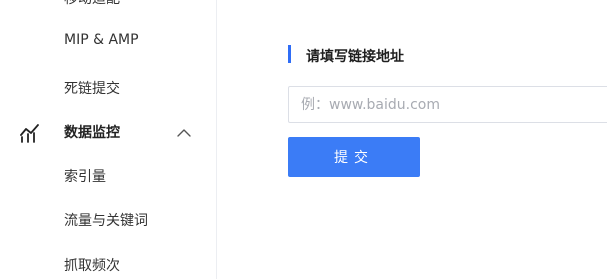 The height and width of the screenshot is (279, 607). Describe the element at coordinates (289, 54) in the screenshot. I see `section-title-accent-bar` at that location.